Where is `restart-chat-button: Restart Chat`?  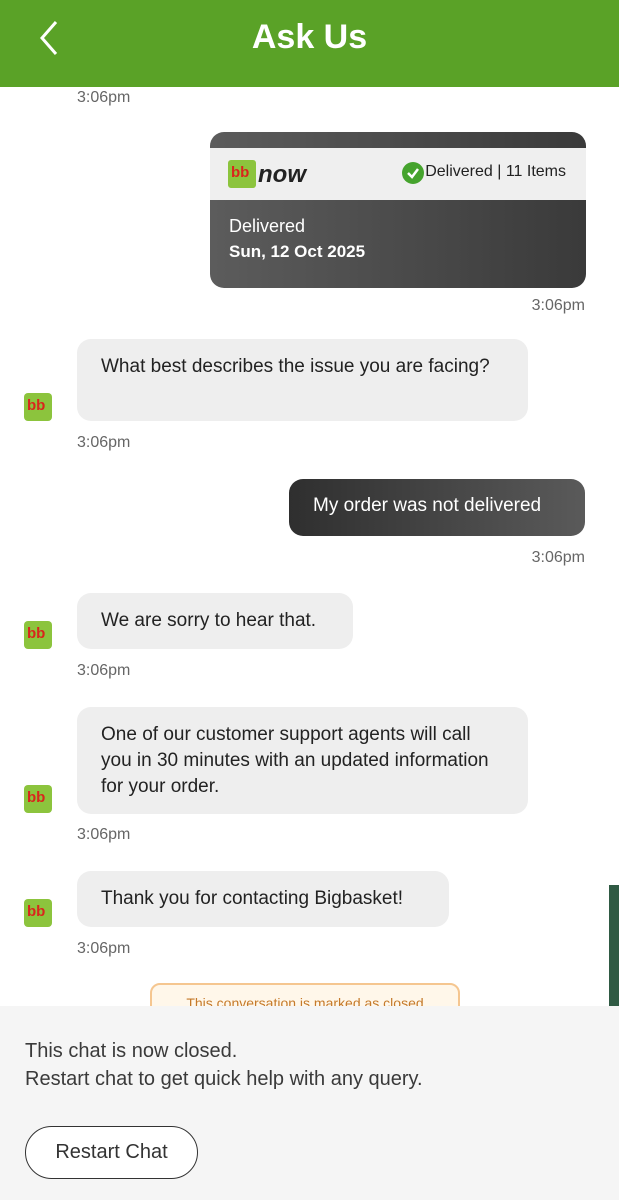
restart-chat-button: Restart Chat is located at coordinates (111, 1152).